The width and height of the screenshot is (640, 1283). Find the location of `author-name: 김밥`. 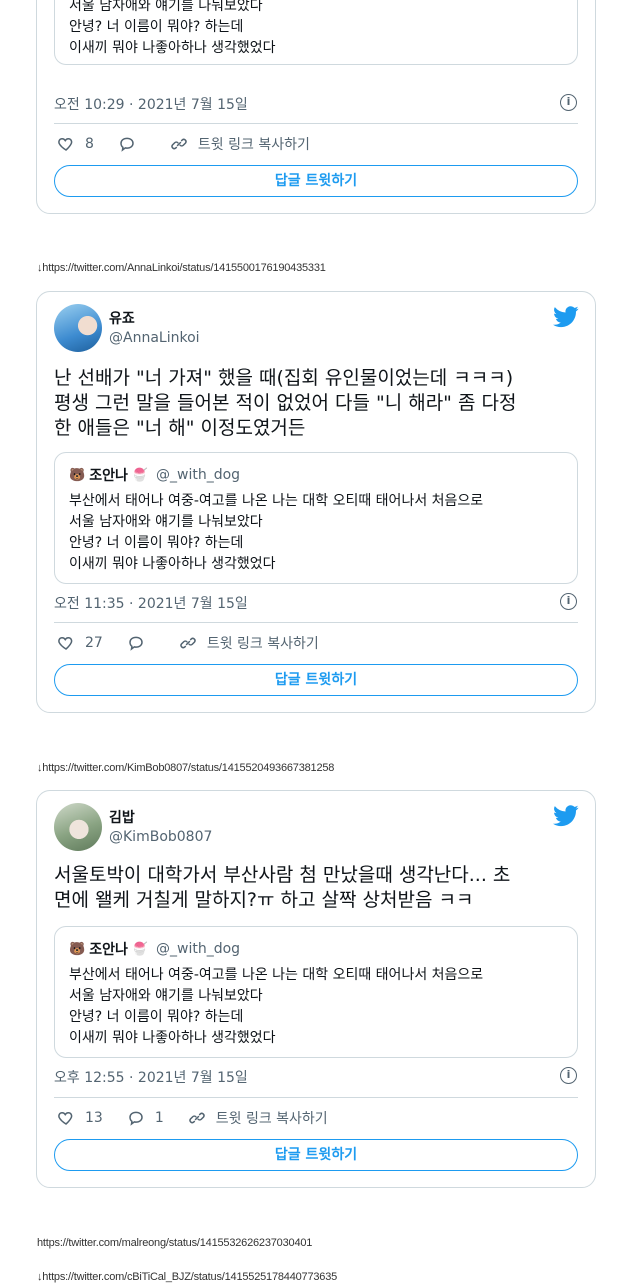

author-name: 김밥 is located at coordinates (122, 817).